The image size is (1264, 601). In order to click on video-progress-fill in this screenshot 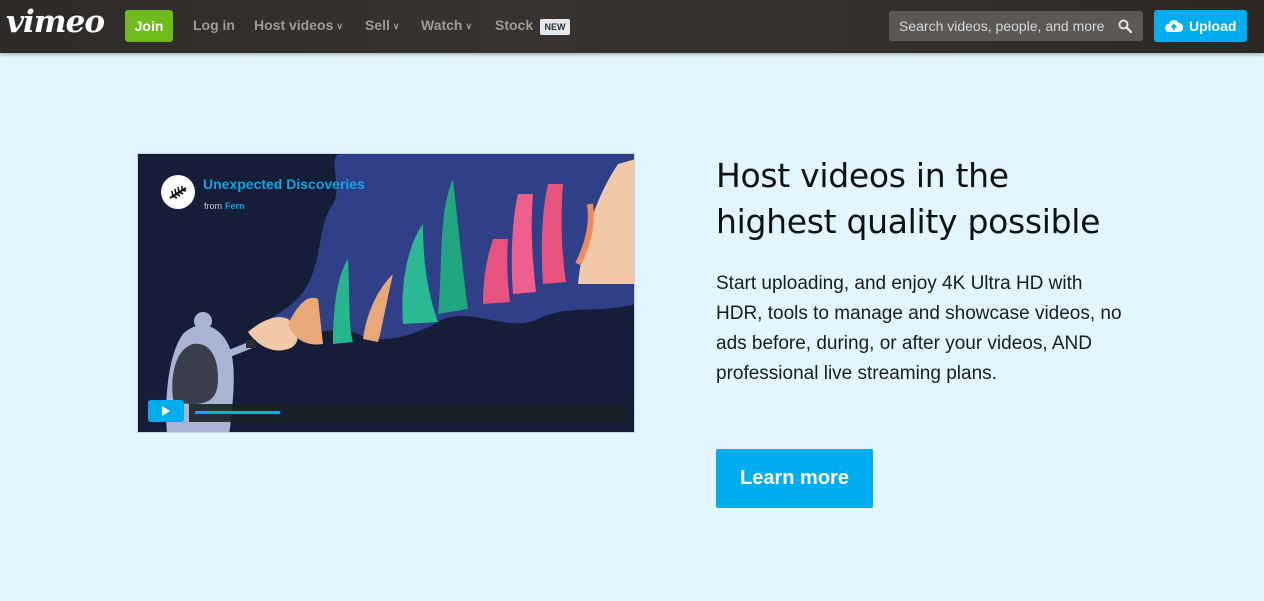, I will do `click(237, 412)`.